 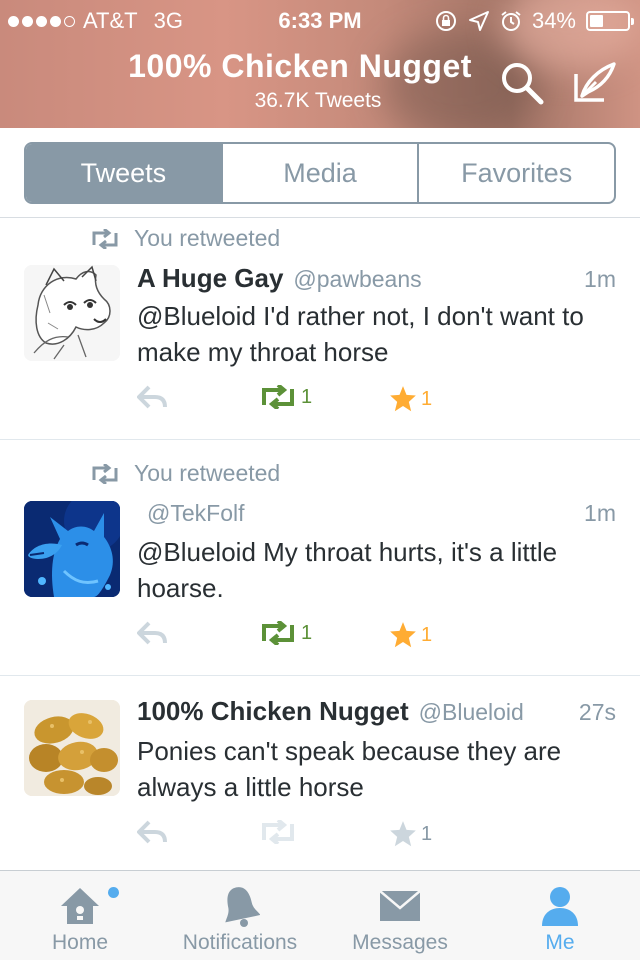 What do you see at coordinates (365, 513) in the screenshot?
I see `tweet-author-handle: @TekFolf` at bounding box center [365, 513].